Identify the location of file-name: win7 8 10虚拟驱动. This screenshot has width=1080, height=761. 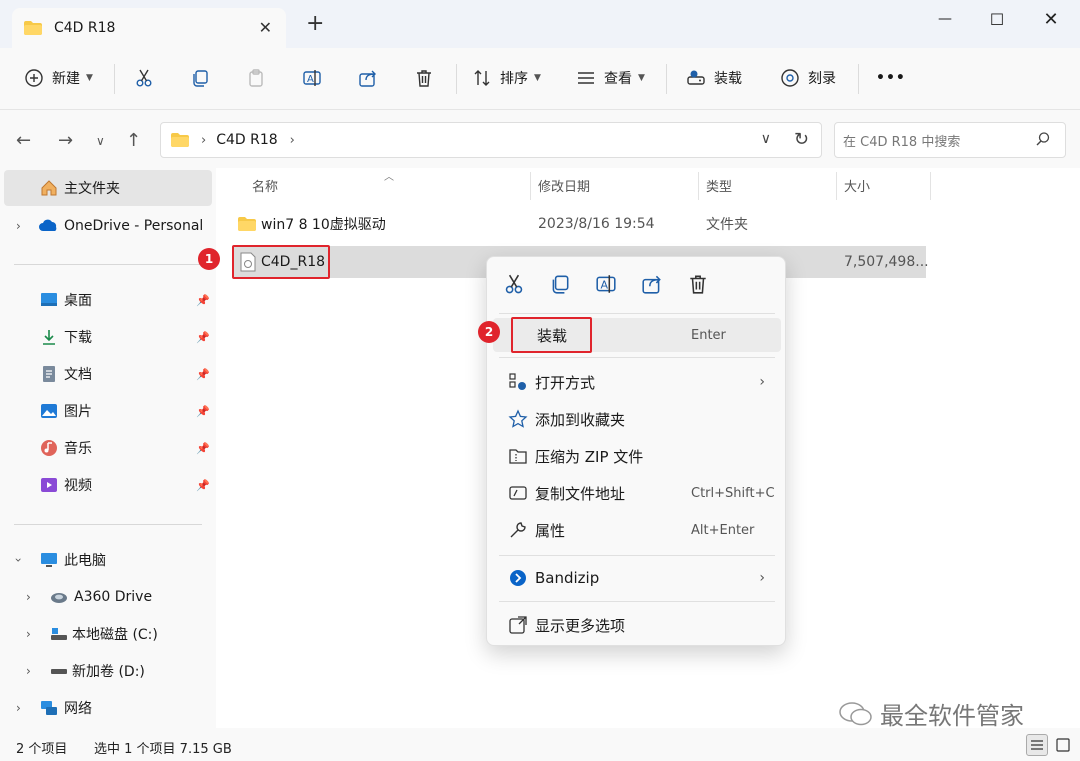
(323, 225).